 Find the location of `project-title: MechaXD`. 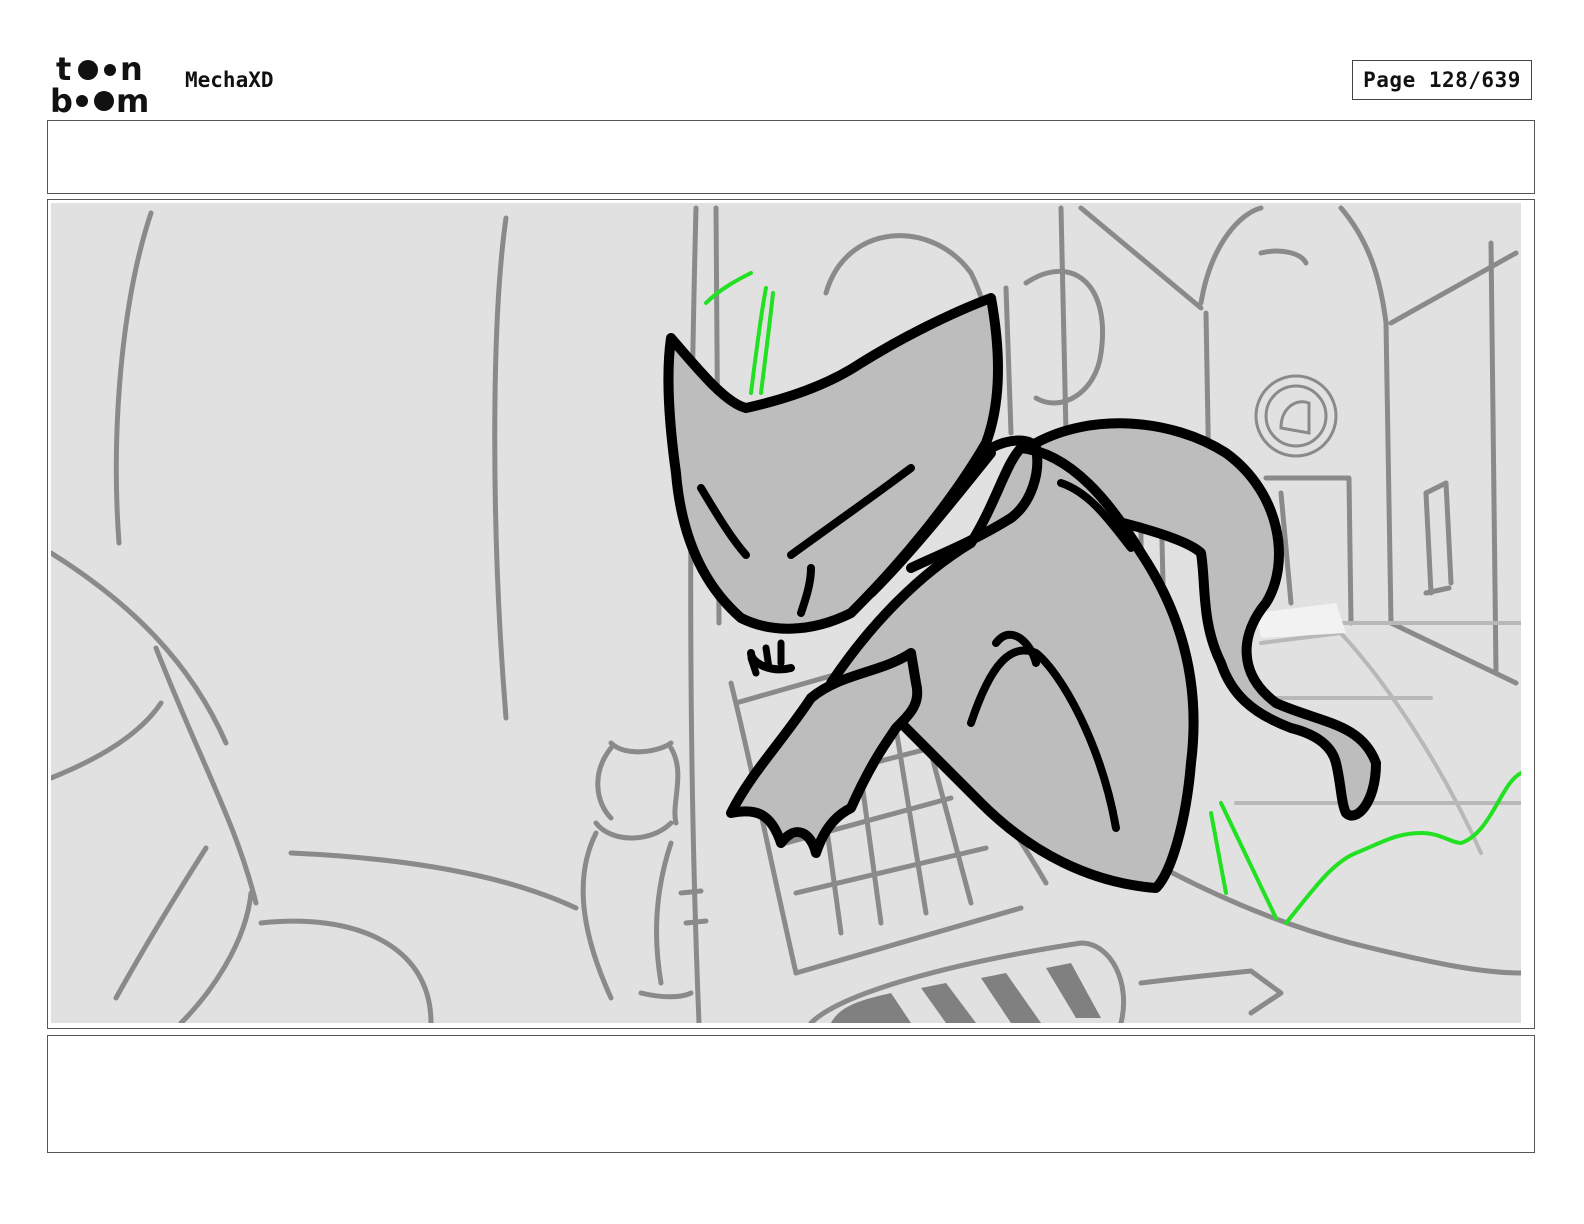

project-title: MechaXD is located at coordinates (229, 80).